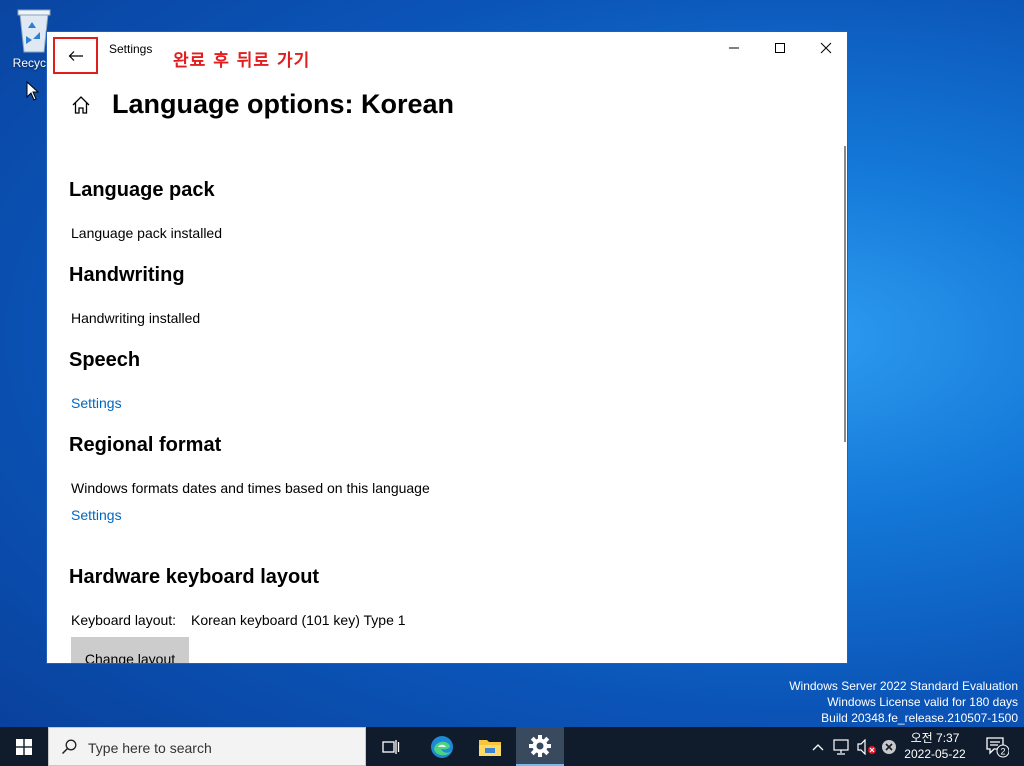 The height and width of the screenshot is (766, 1024). Describe the element at coordinates (69, 747) in the screenshot. I see `search-icon` at that location.